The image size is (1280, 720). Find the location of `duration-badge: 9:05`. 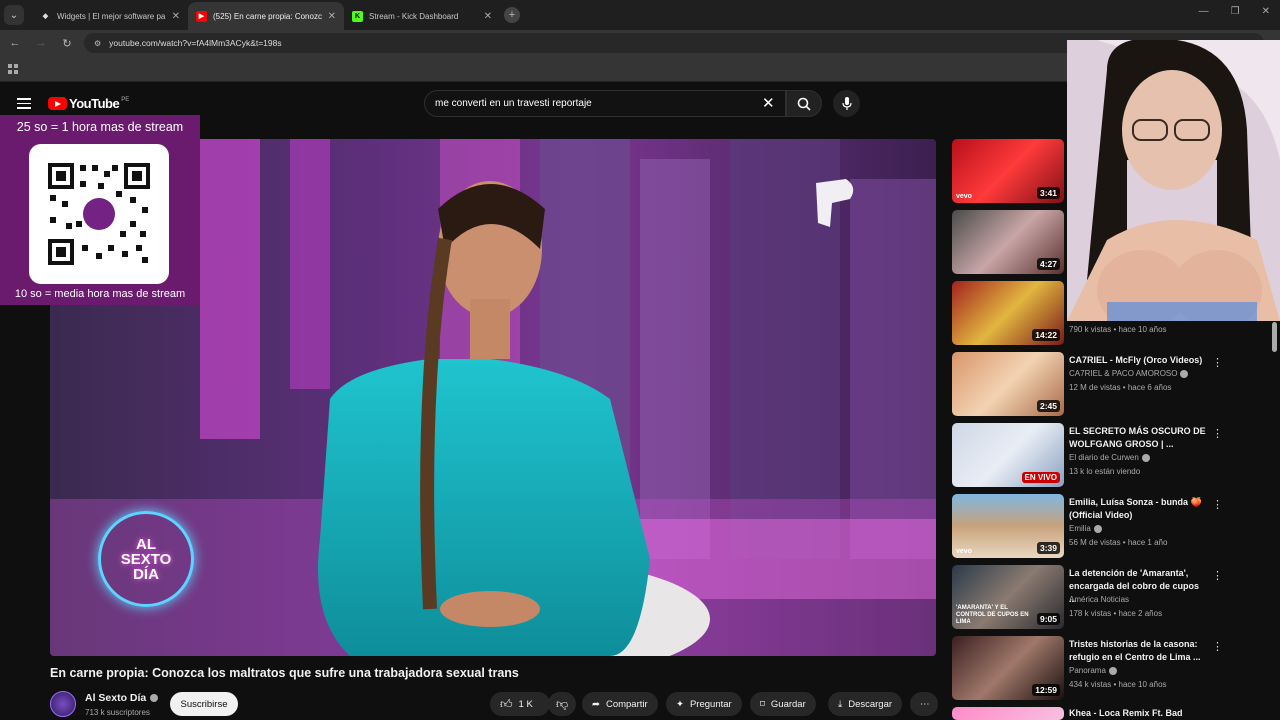

duration-badge: 9:05 is located at coordinates (1048, 619).